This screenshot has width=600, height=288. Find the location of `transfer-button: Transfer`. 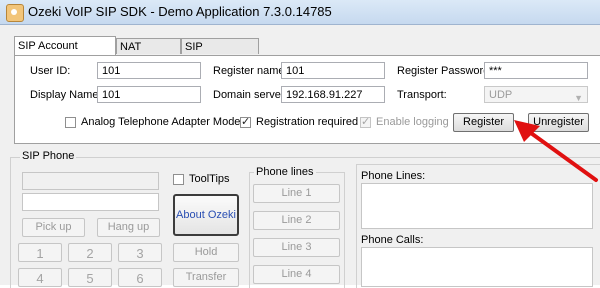

transfer-button: Transfer is located at coordinates (206, 277).